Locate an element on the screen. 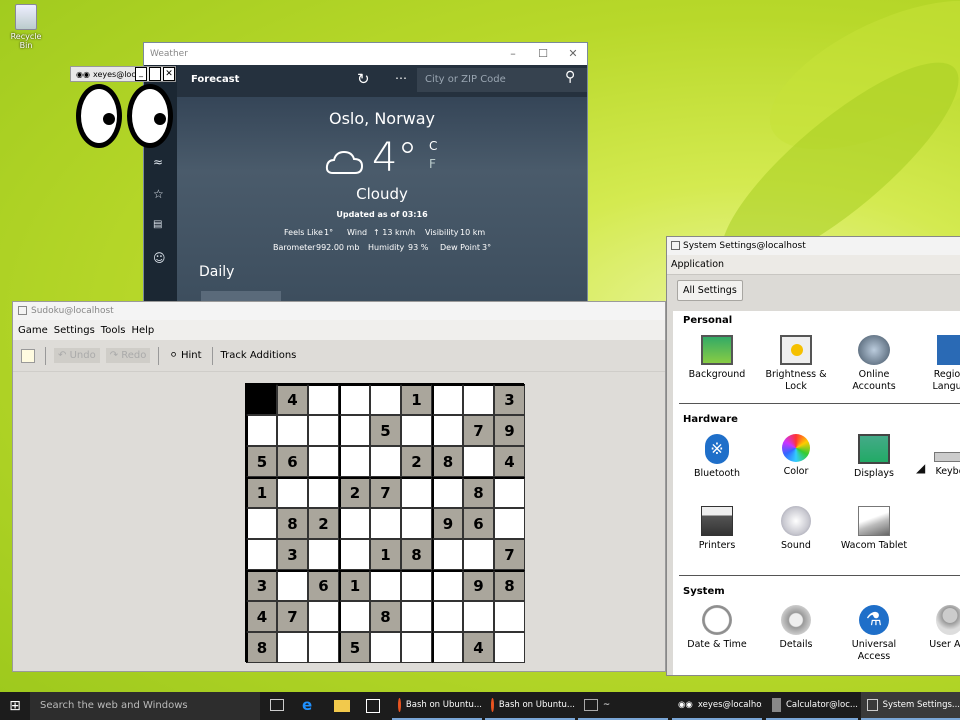 This screenshot has height=720, width=960. search-icon: ⚲ is located at coordinates (570, 77).